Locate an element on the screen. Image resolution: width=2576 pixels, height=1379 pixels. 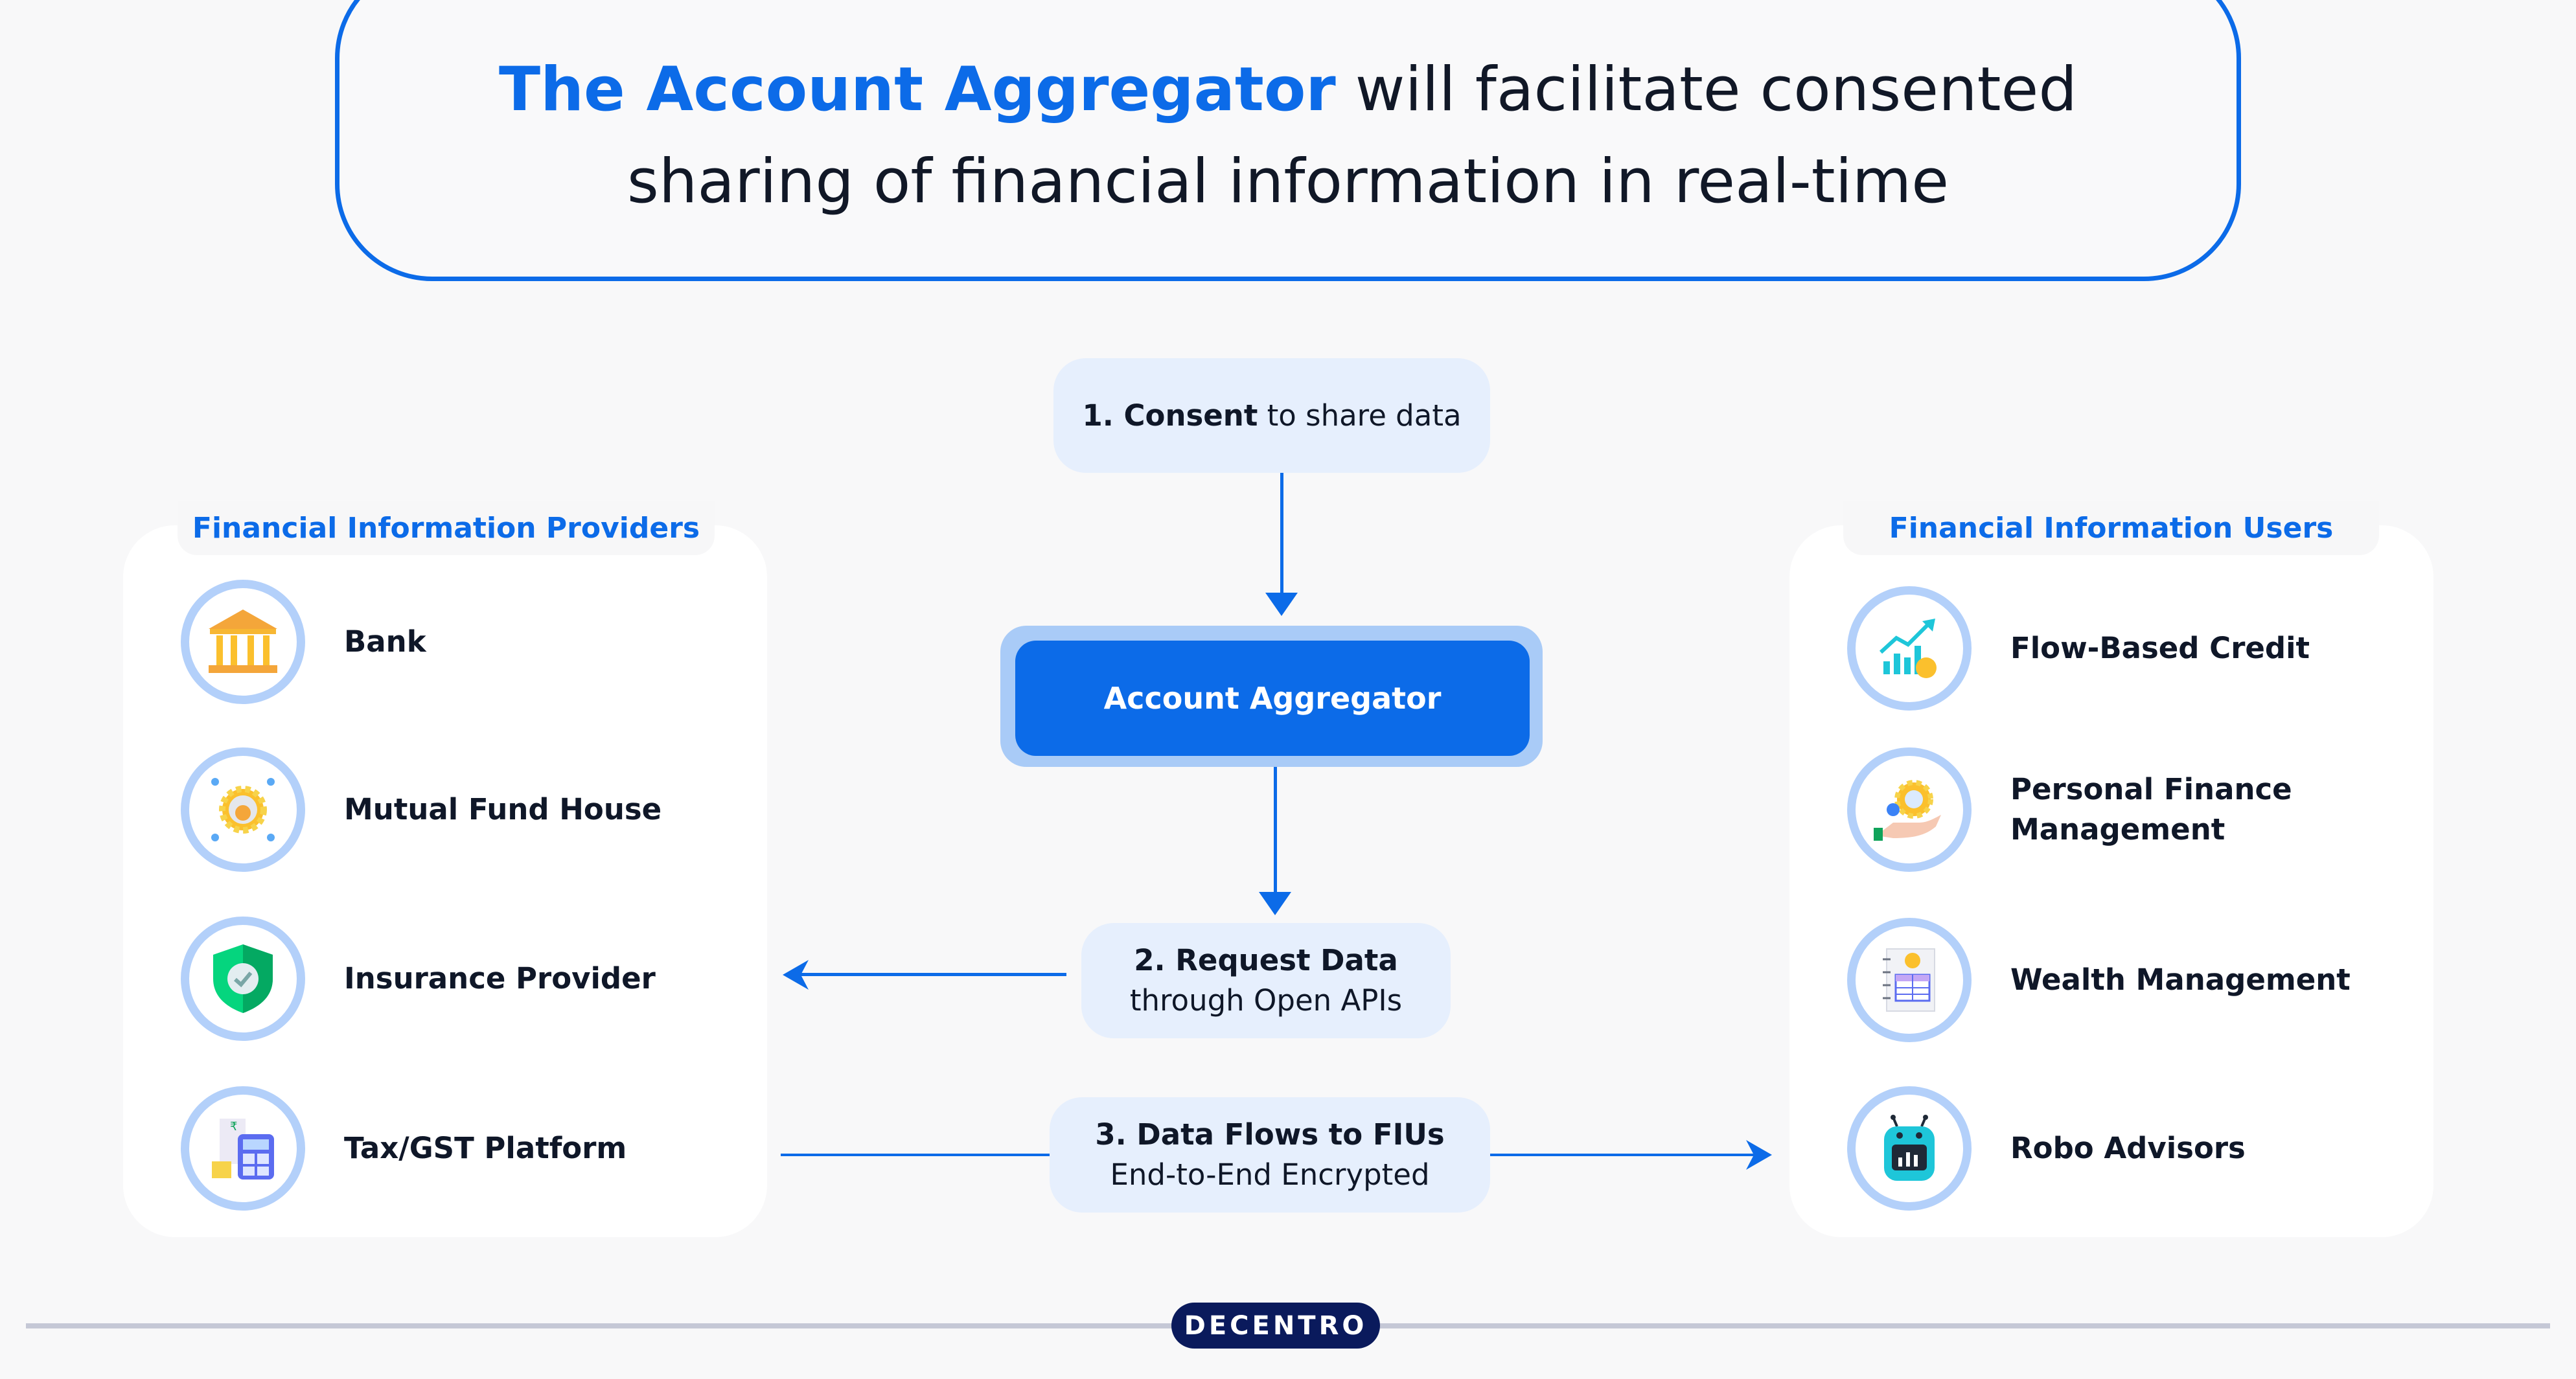
provider-item-mutual-fund: Mutual Fund House is located at coordinates (421, 809).